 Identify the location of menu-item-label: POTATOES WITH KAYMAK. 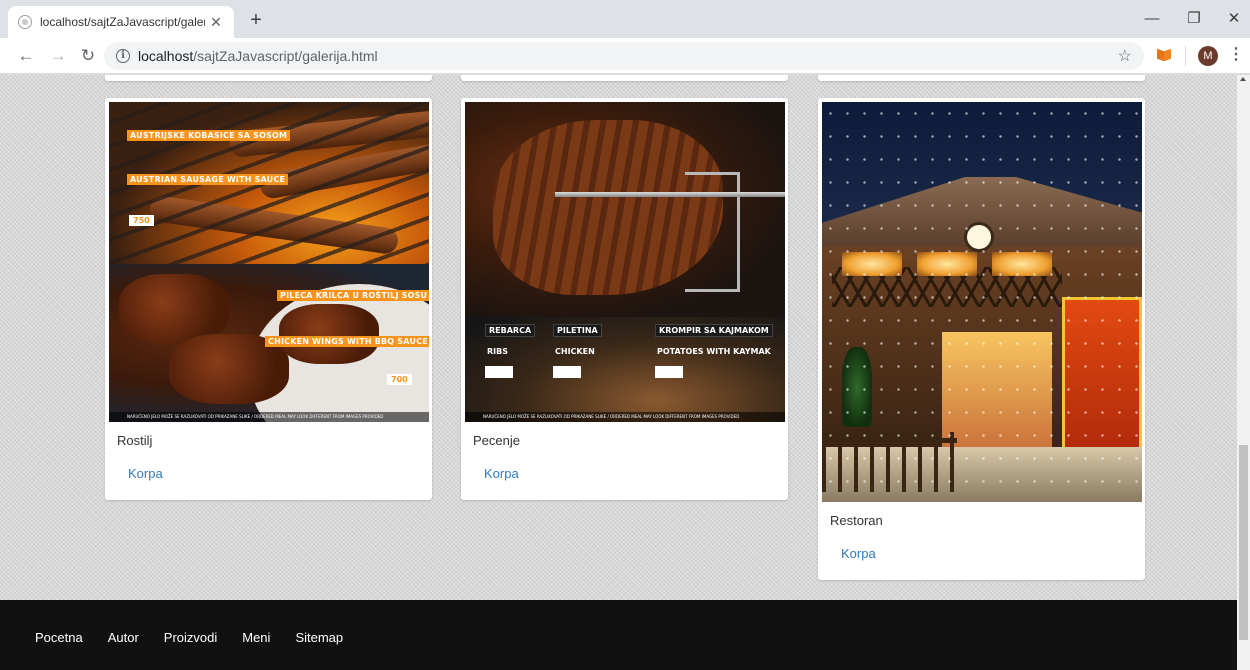
(714, 351).